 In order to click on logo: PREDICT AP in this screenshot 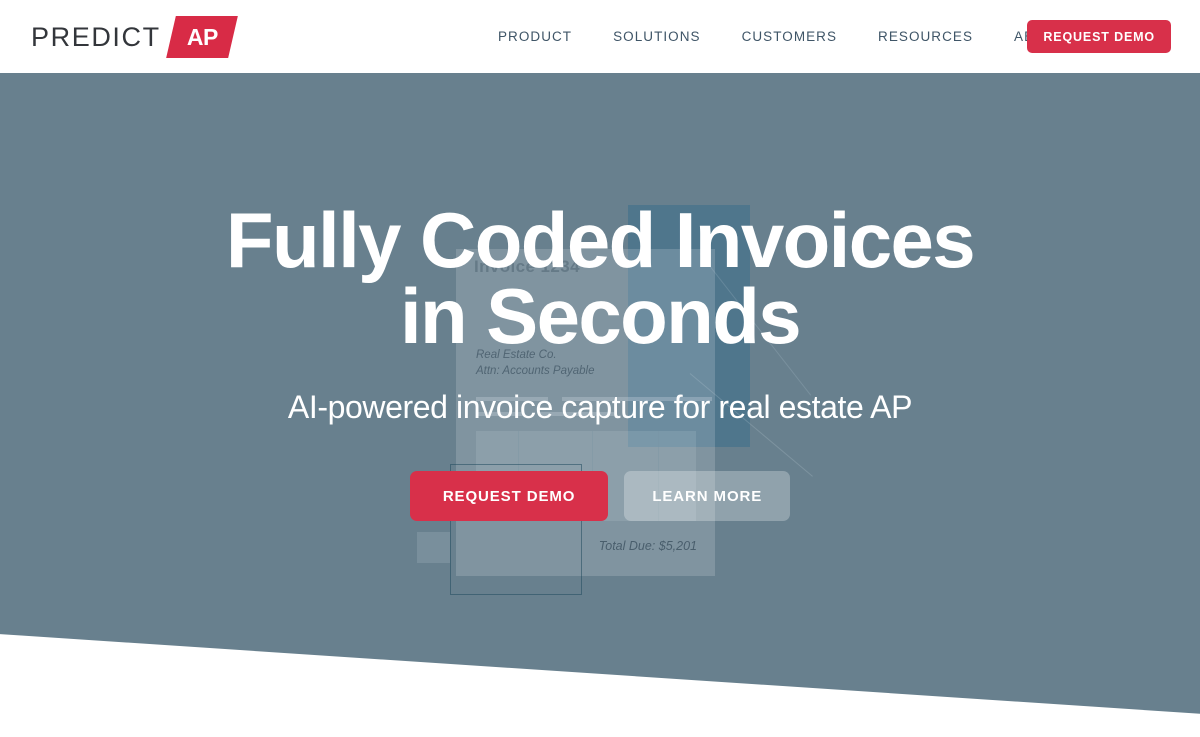, I will do `click(134, 37)`.